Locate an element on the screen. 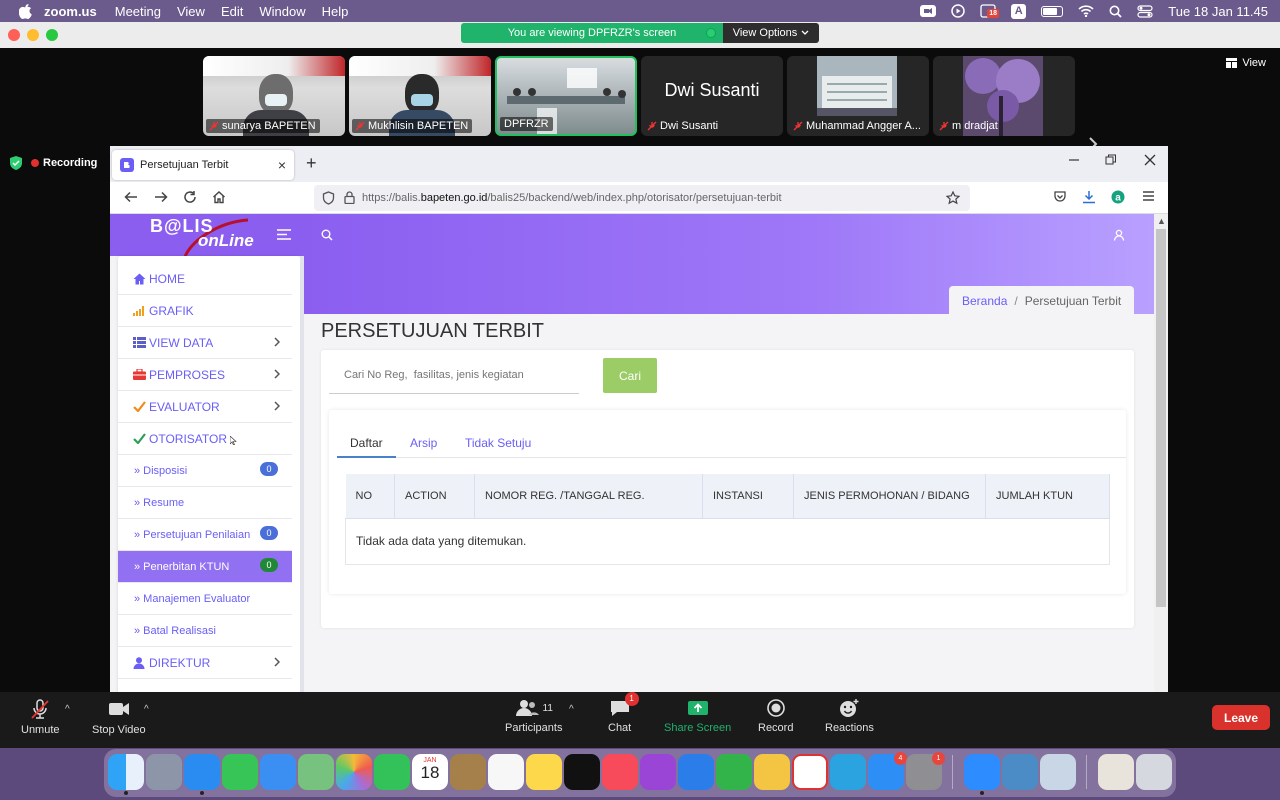 Image resolution: width=1280 pixels, height=800 pixels. participant-tile-dwi-susanti: Dwi Susanti Dwi Susanti is located at coordinates (712, 96).